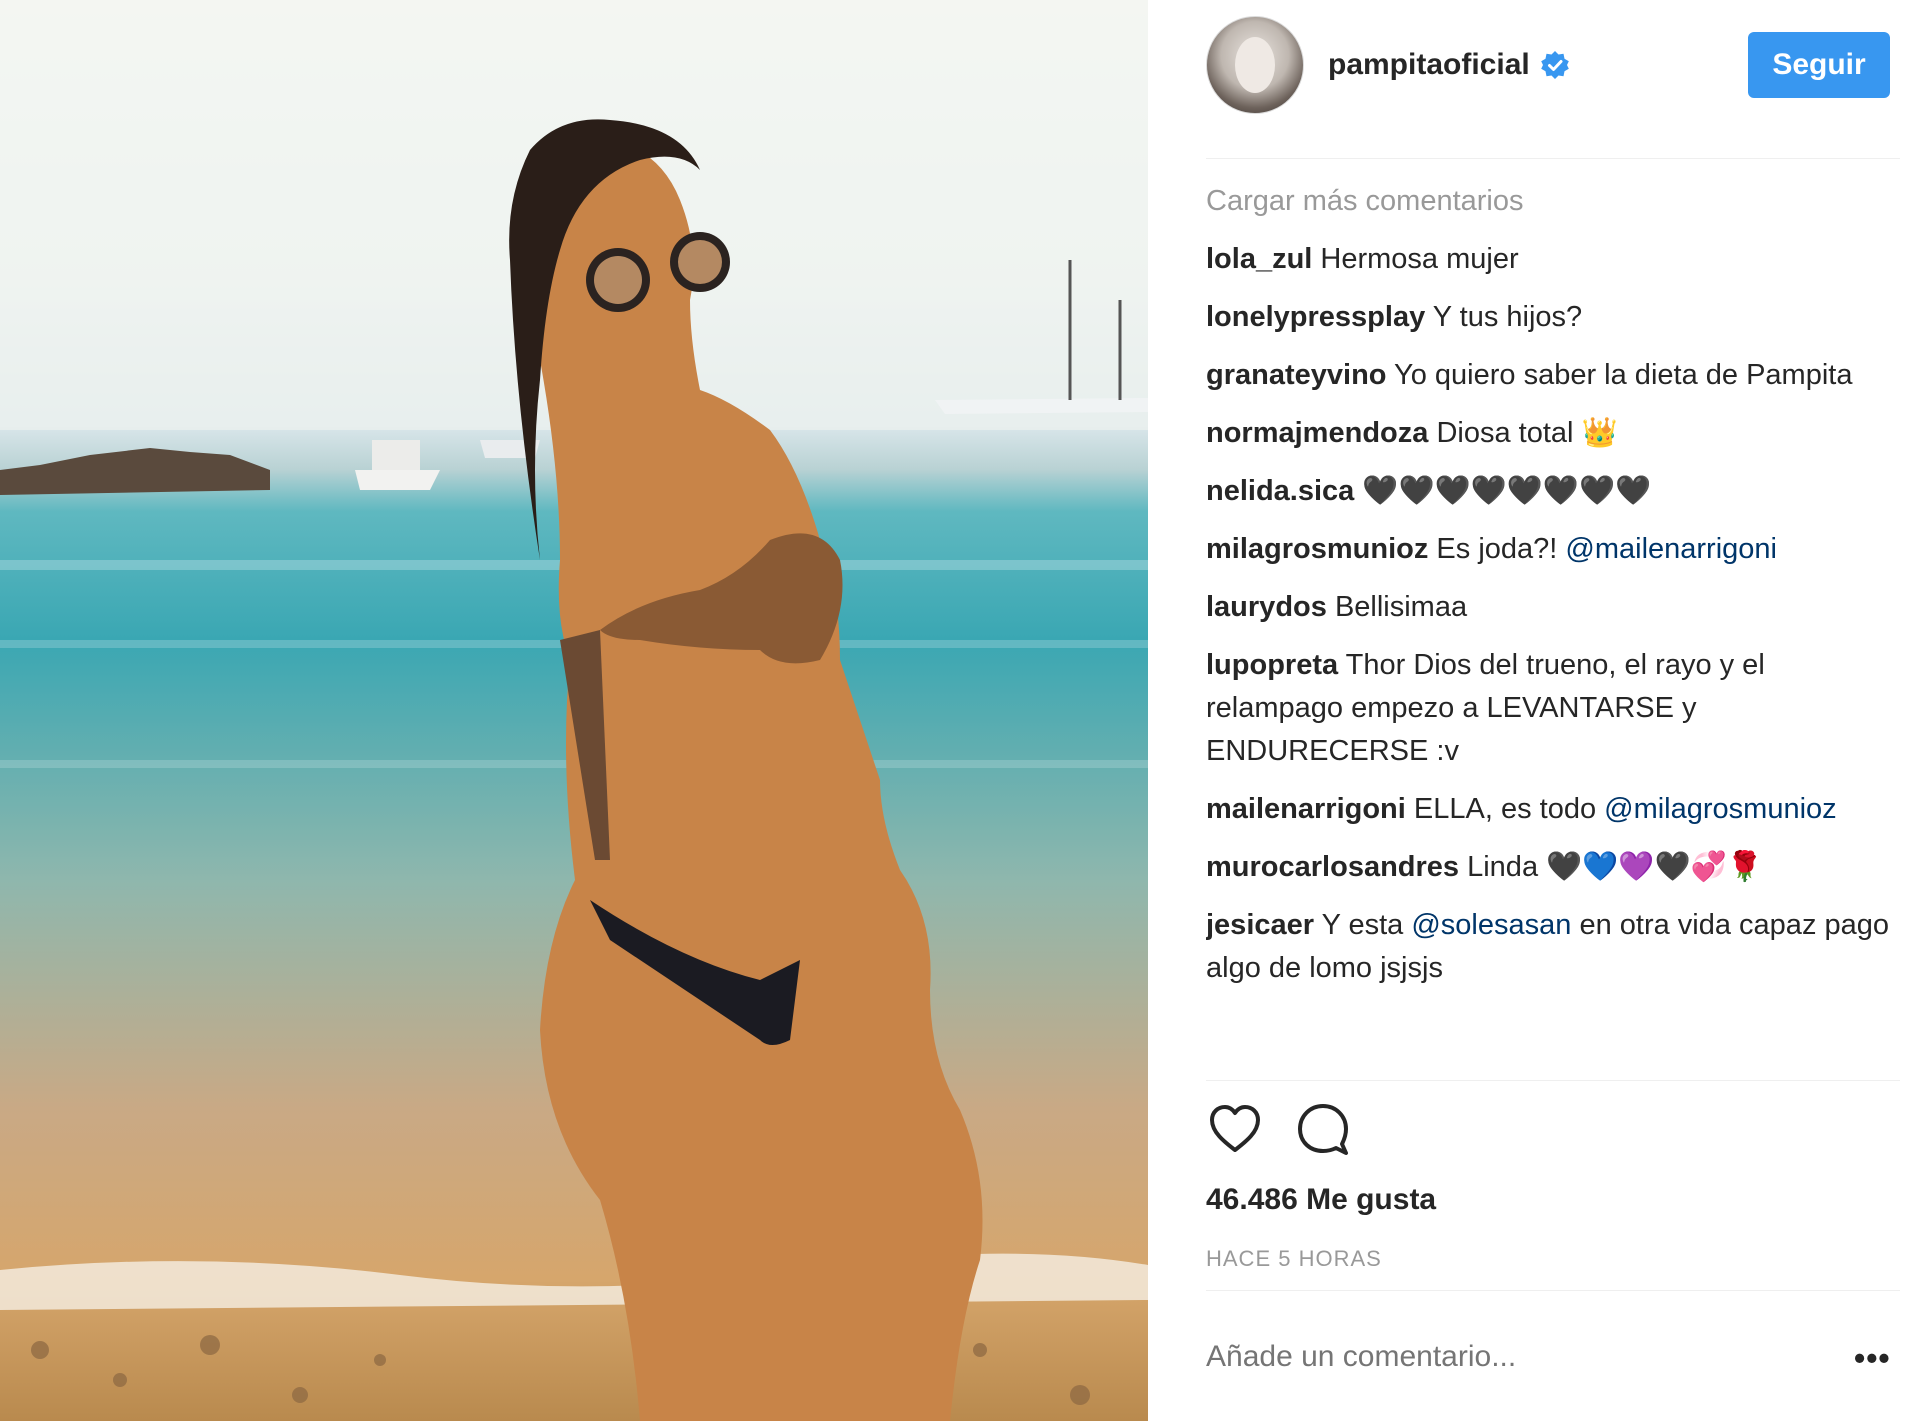 The height and width of the screenshot is (1421, 1920). I want to click on comment-username: milagrosmunioz, so click(1317, 549).